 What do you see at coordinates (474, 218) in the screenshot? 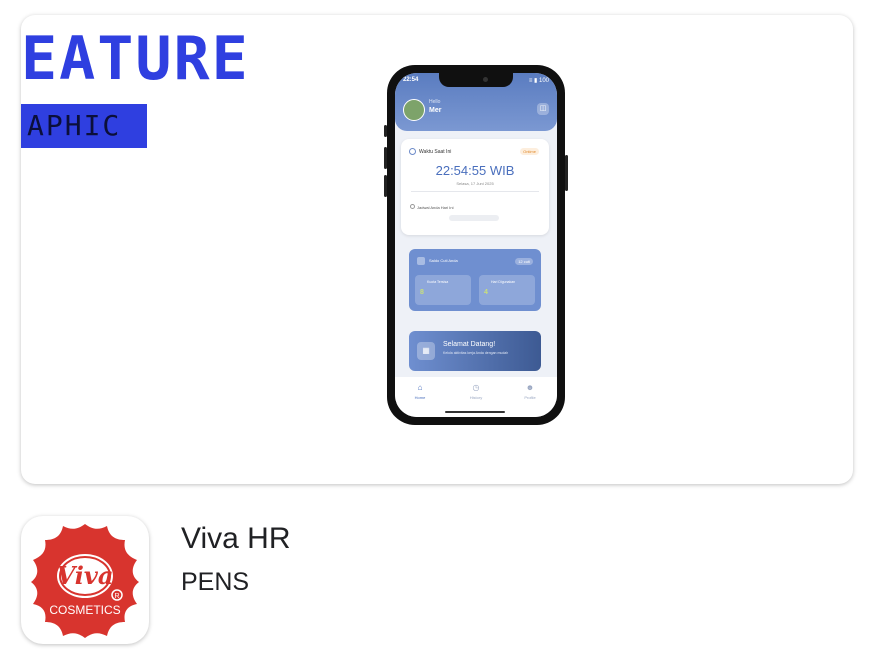
I see `schedule-placeholder` at bounding box center [474, 218].